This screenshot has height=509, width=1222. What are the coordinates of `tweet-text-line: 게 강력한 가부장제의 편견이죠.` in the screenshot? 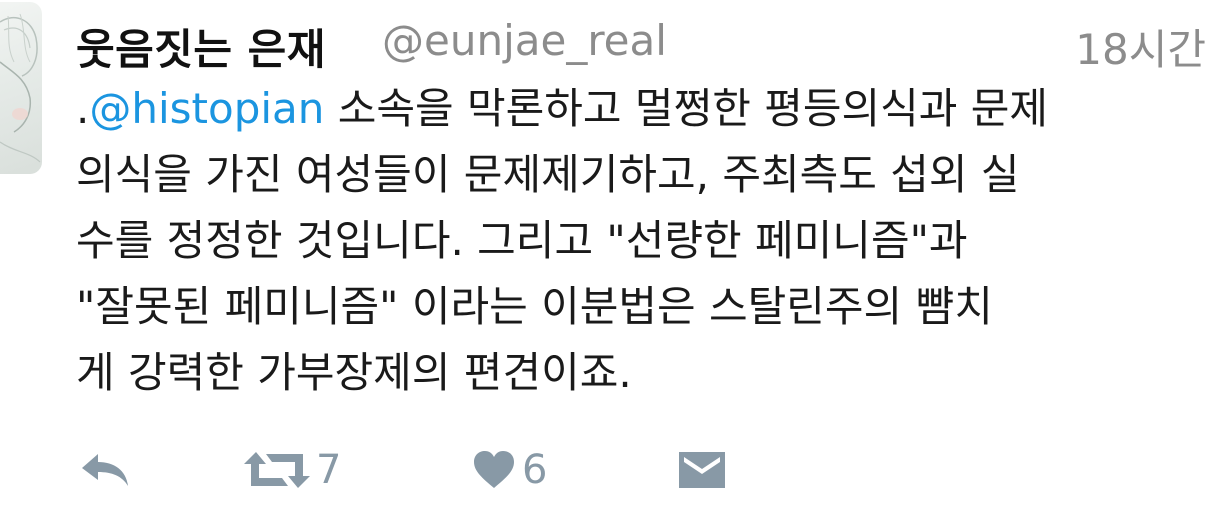 It's located at (354, 372).